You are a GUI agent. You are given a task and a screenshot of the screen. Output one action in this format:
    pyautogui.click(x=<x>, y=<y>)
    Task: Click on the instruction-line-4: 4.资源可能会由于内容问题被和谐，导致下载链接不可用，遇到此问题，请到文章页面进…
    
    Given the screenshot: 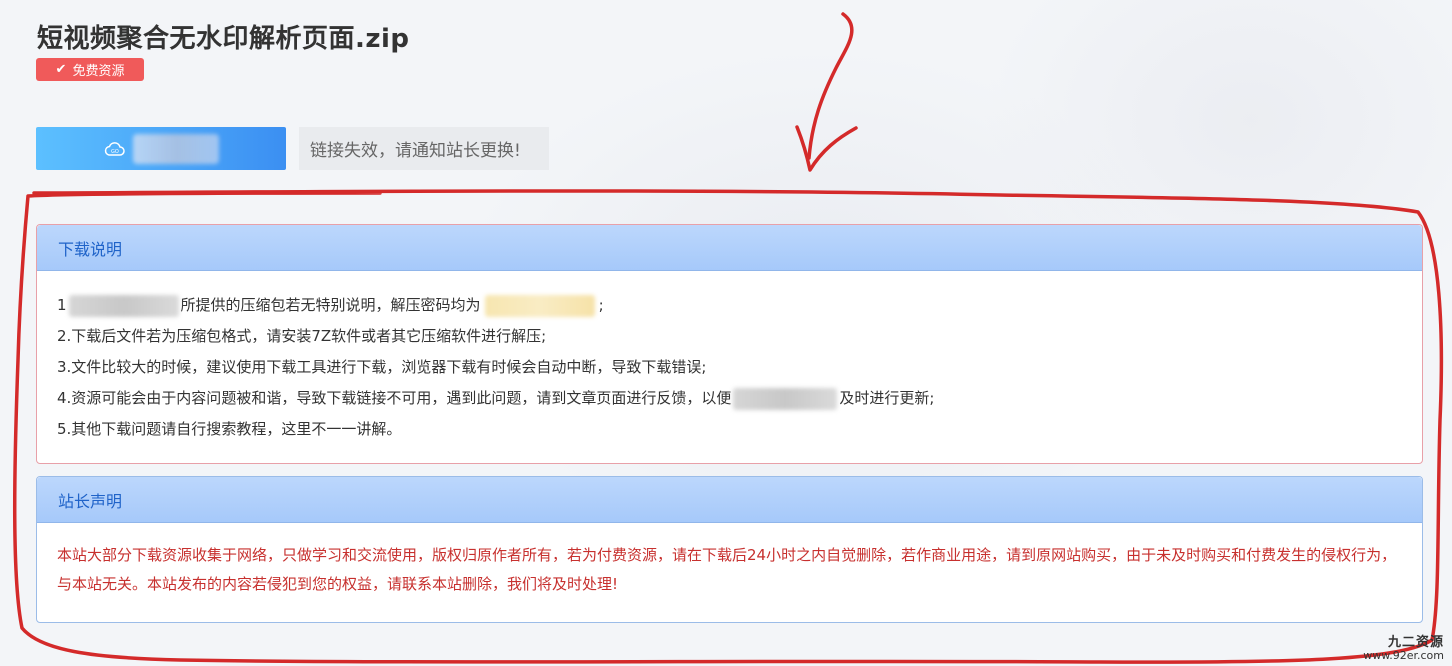 What is the action you would take?
    pyautogui.click(x=739, y=398)
    